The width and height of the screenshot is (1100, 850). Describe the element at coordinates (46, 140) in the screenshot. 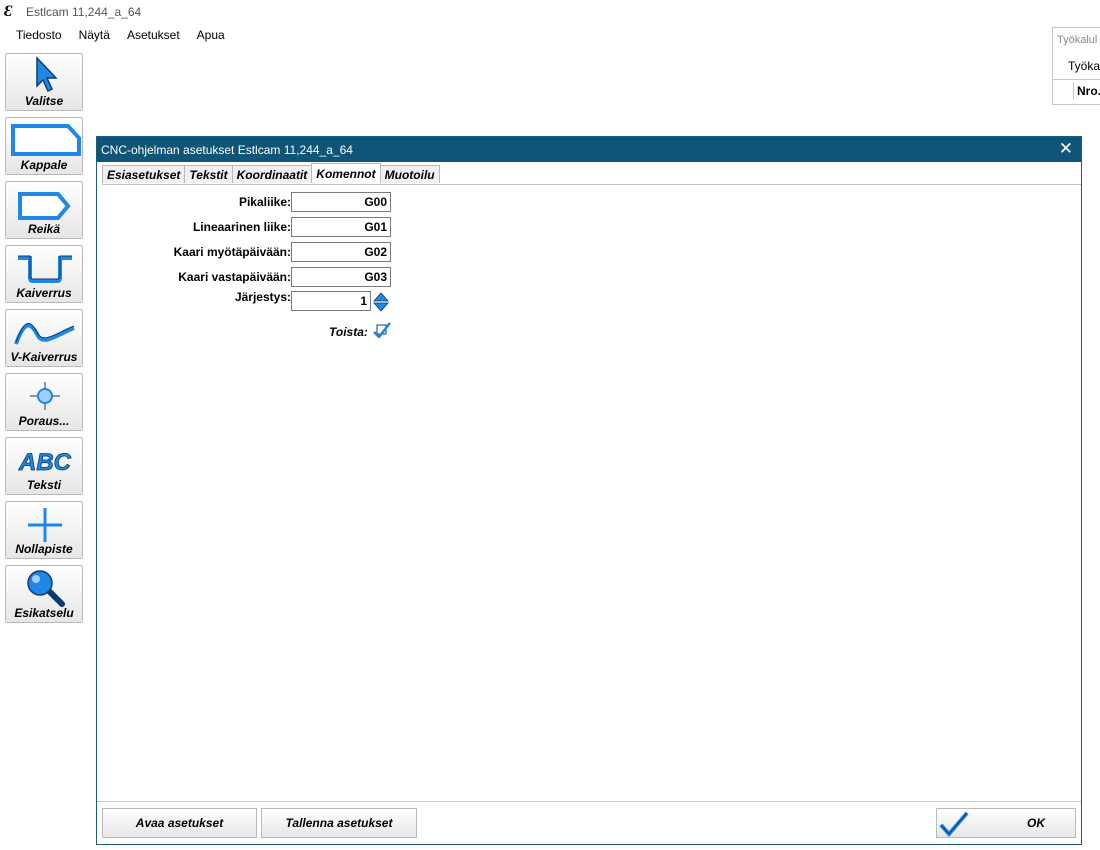

I see `part-icon` at that location.